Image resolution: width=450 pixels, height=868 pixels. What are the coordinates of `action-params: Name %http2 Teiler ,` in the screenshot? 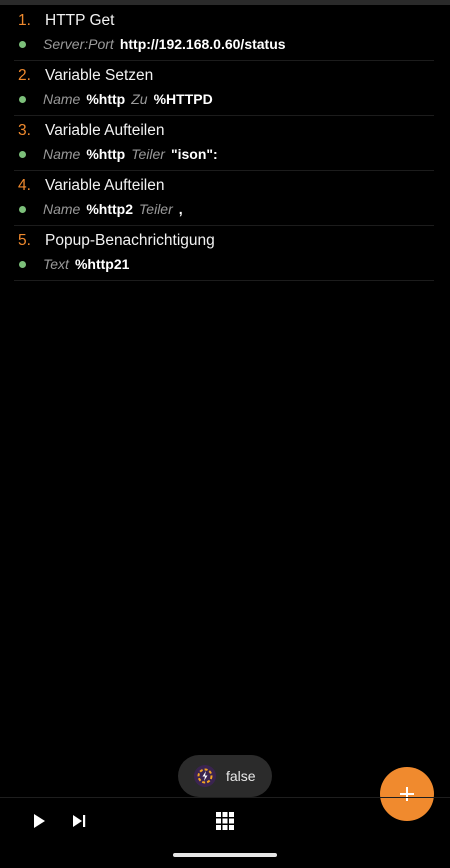 It's located at (103, 209).